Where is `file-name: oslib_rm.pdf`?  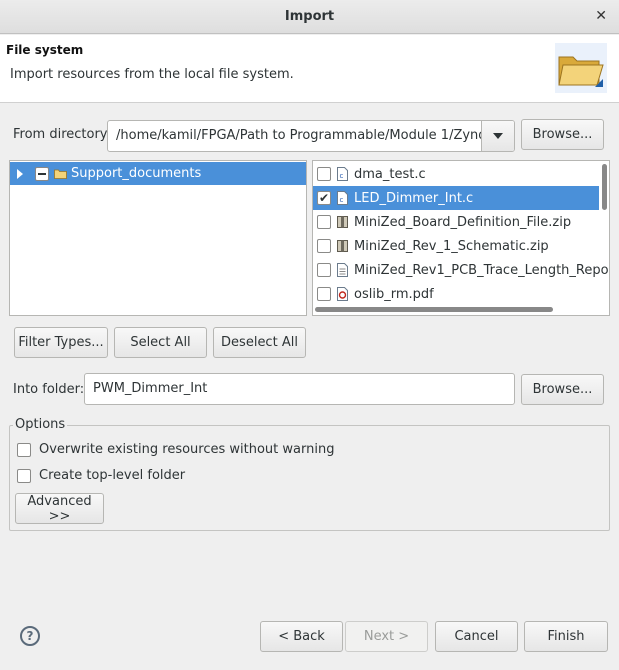 file-name: oslib_rm.pdf is located at coordinates (394, 294).